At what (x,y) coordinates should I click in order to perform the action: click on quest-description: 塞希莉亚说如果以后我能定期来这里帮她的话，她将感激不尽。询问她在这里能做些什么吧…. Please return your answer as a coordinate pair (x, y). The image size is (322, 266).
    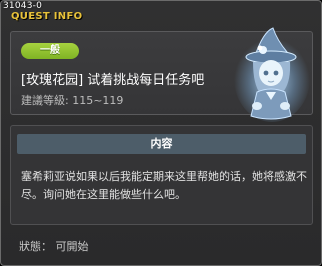
    Looking at the image, I should click on (164, 185).